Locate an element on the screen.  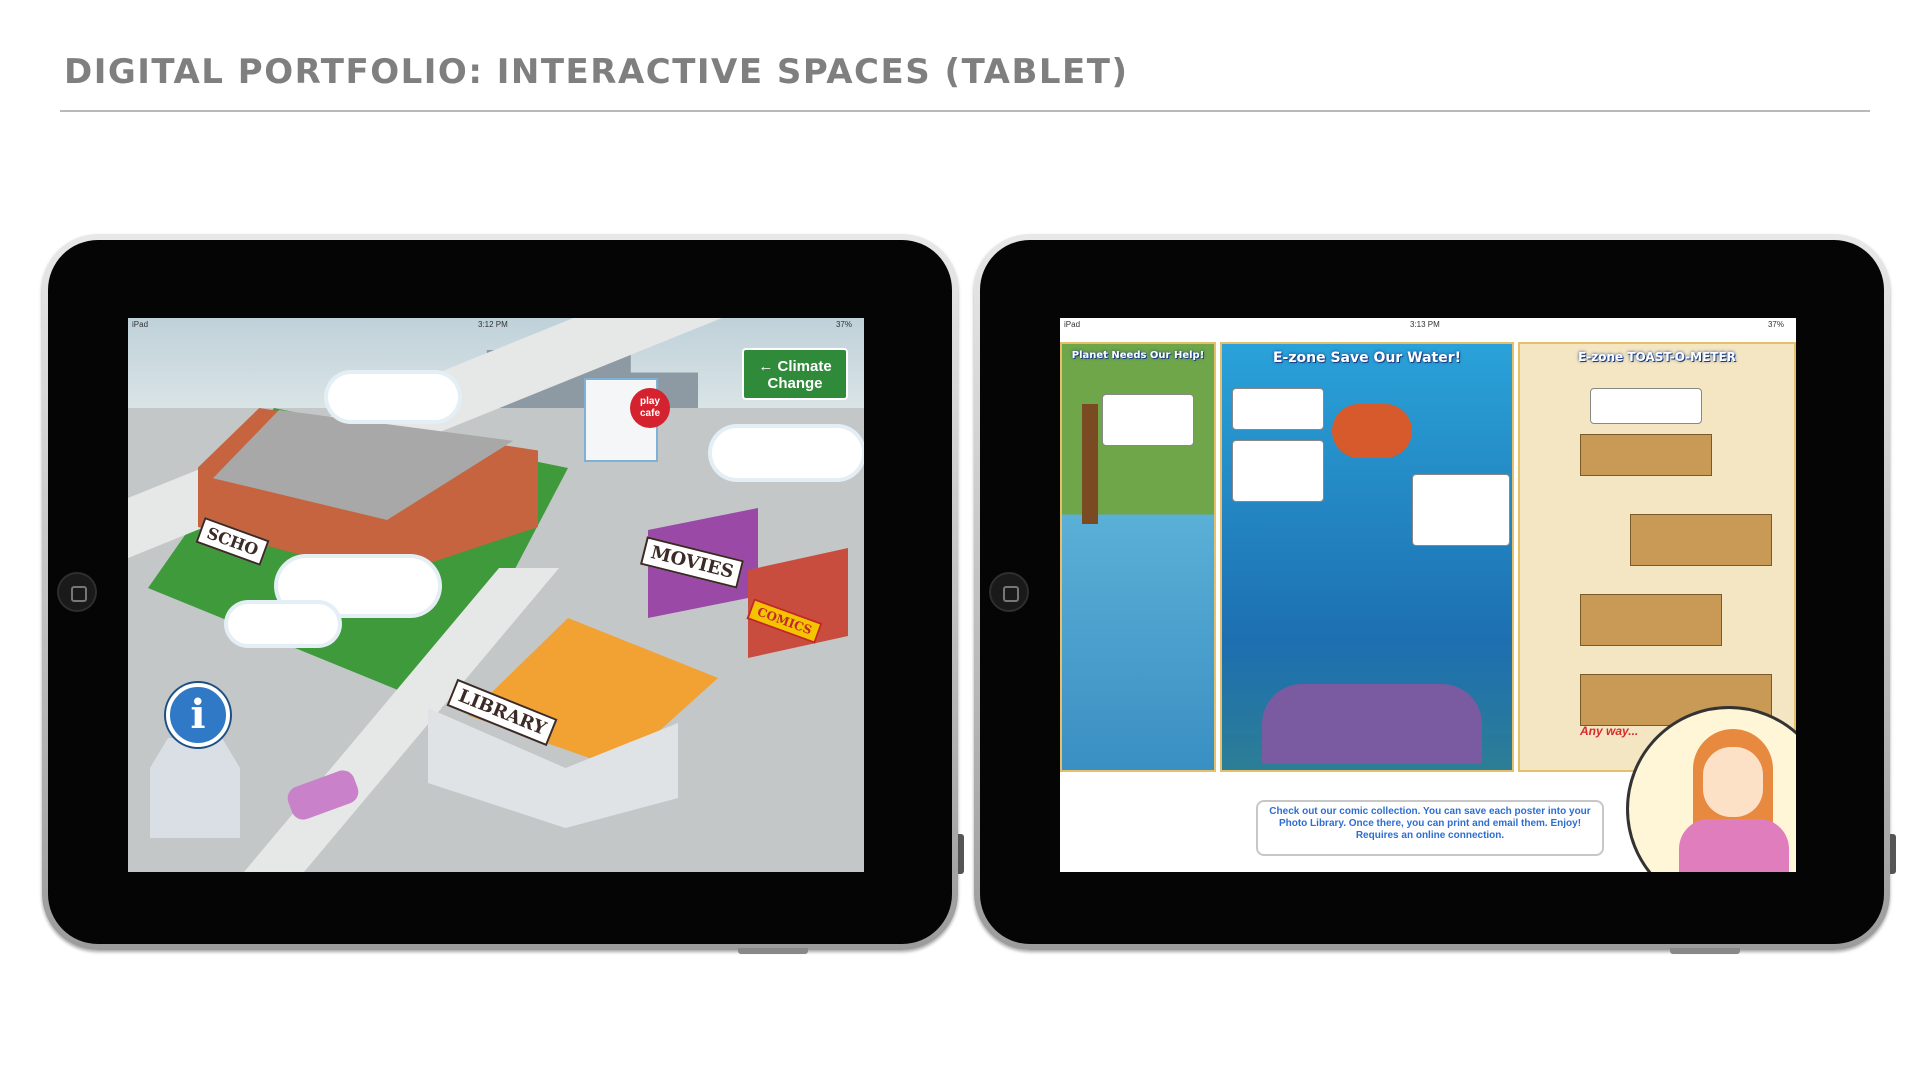
status-bar: iPad 3:13 PM 37% is located at coordinates (1428, 325).